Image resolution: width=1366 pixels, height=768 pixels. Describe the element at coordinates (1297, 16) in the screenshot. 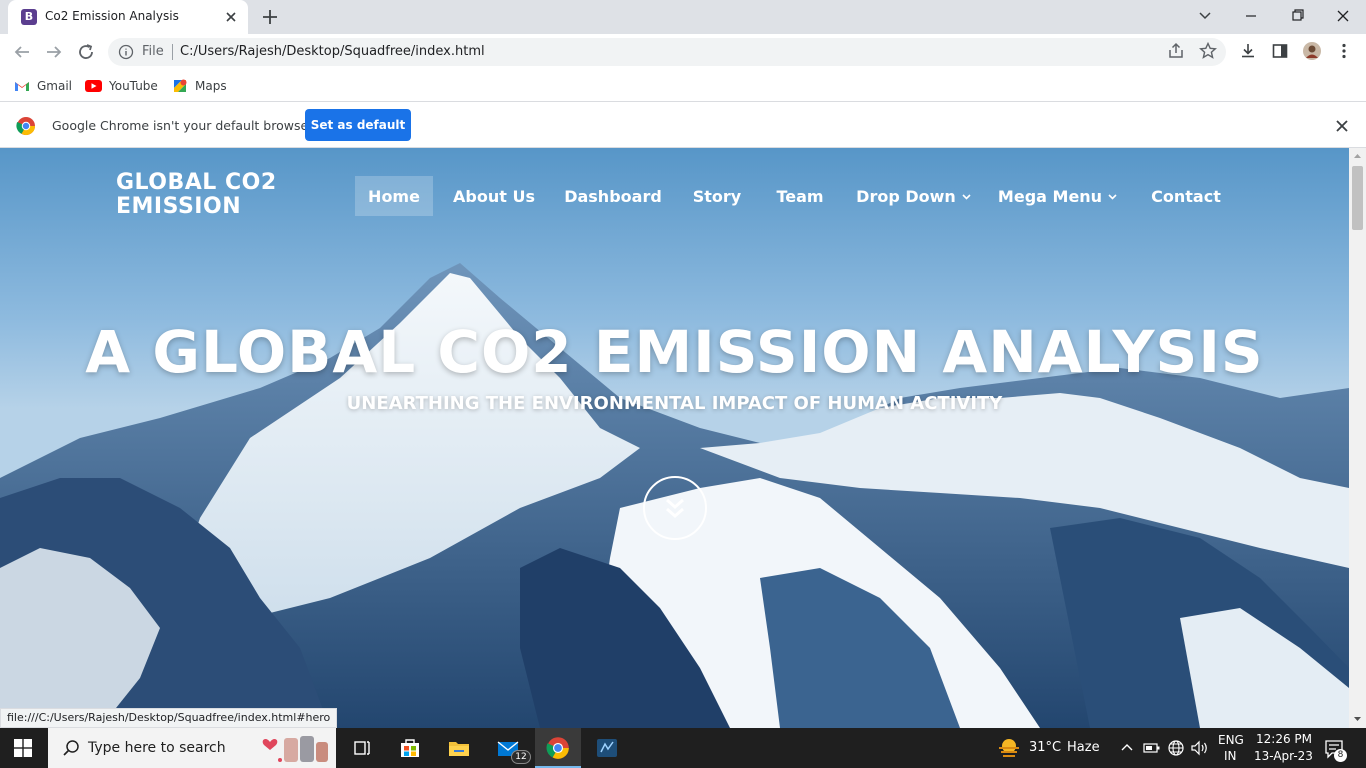

I see `restore-icon` at that location.